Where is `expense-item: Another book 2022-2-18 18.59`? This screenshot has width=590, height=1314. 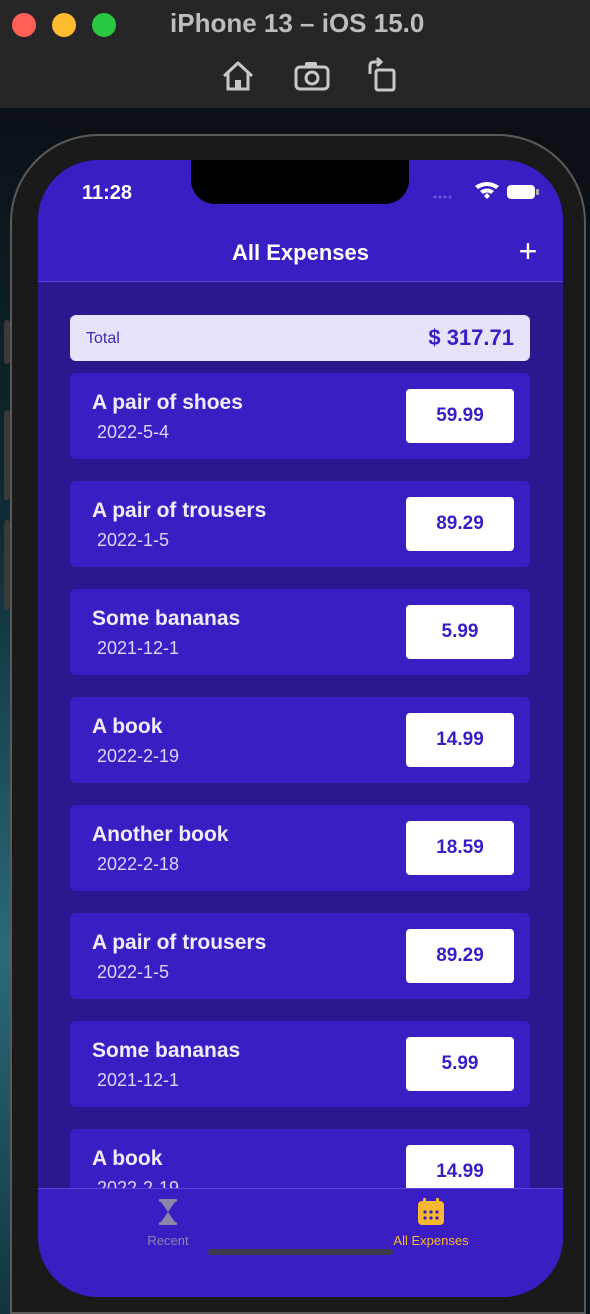 expense-item: Another book 2022-2-18 18.59 is located at coordinates (300, 848).